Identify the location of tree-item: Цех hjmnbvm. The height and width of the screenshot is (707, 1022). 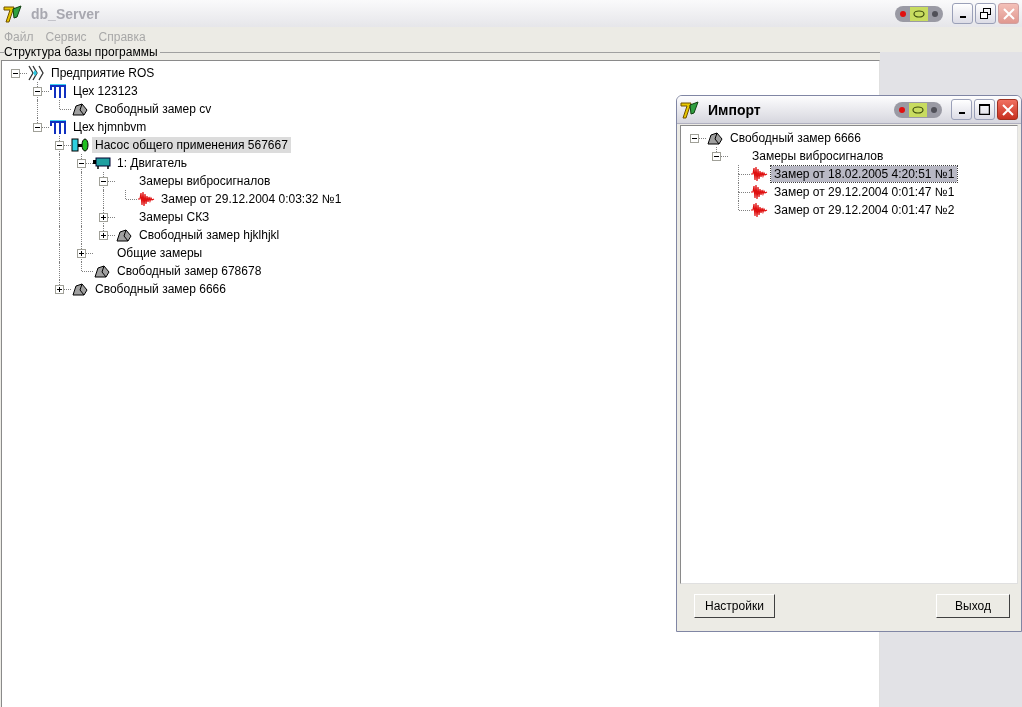
(110, 127).